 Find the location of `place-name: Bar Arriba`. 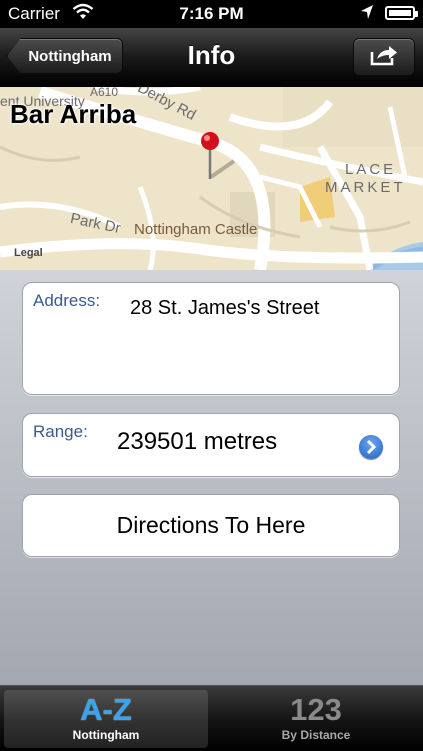

place-name: Bar Arriba is located at coordinates (73, 114).